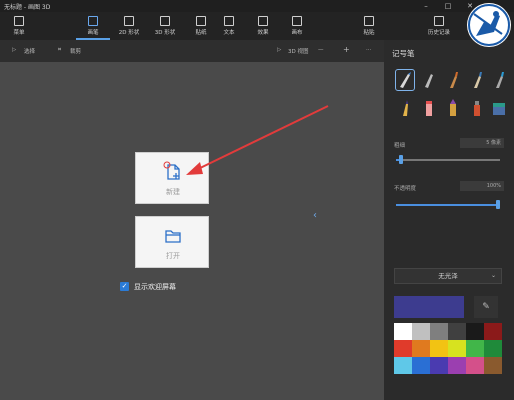 The height and width of the screenshot is (400, 514). I want to click on sticker-icon, so click(201, 21).